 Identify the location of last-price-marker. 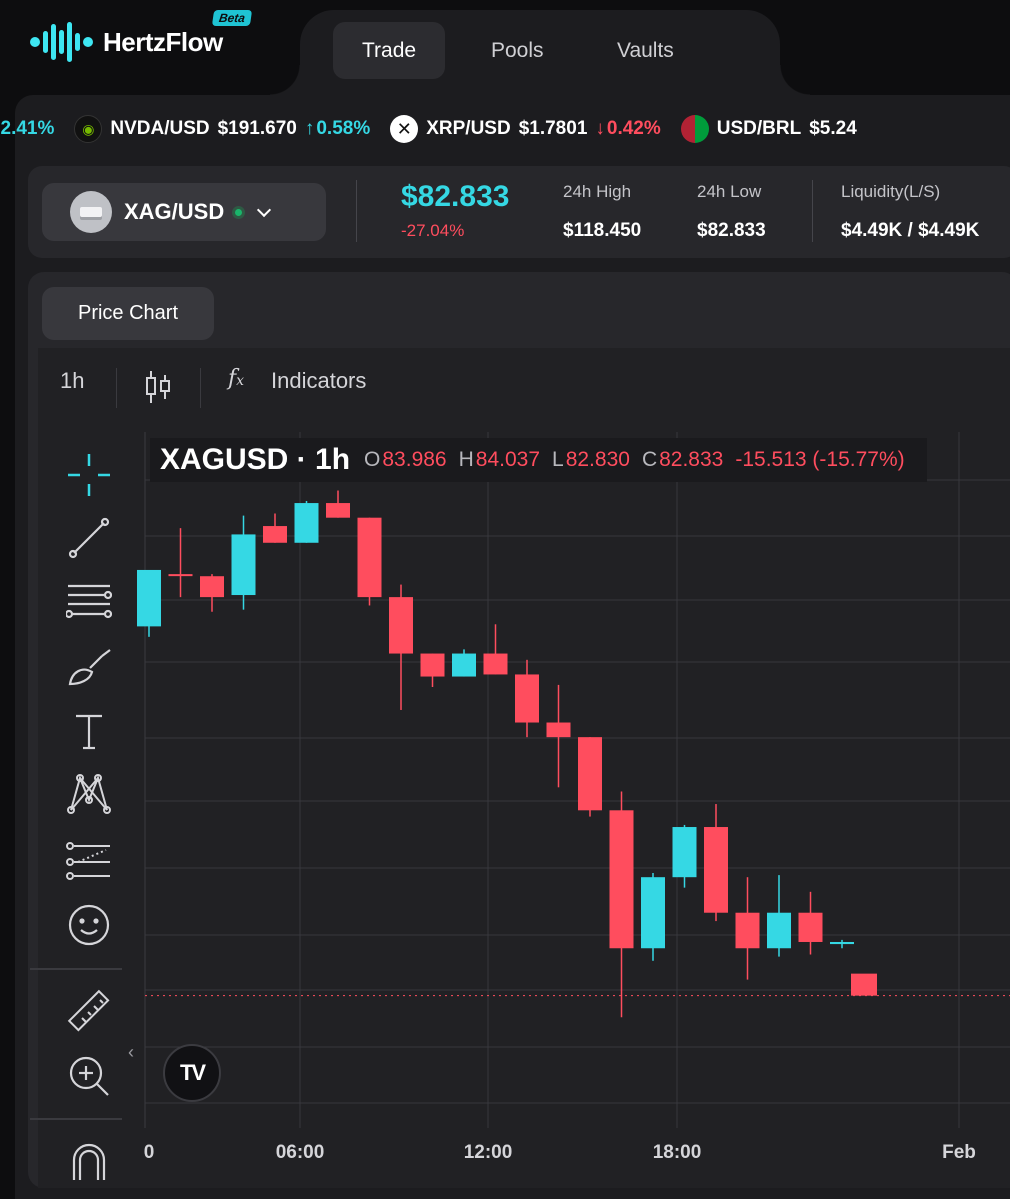
(864, 984).